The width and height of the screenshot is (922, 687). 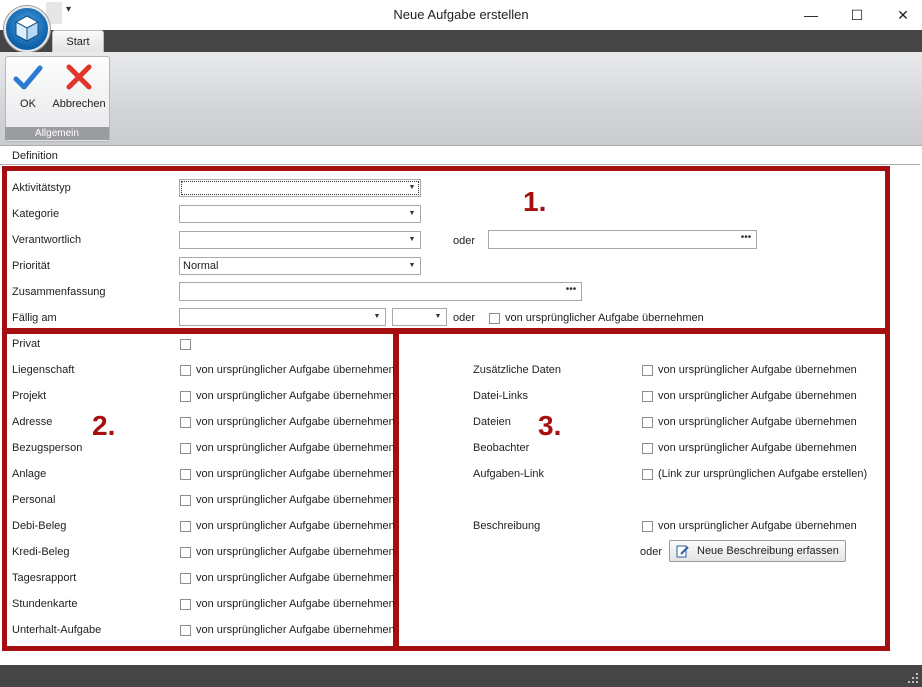 What do you see at coordinates (857, 15) in the screenshot?
I see `maximize-button: ☐` at bounding box center [857, 15].